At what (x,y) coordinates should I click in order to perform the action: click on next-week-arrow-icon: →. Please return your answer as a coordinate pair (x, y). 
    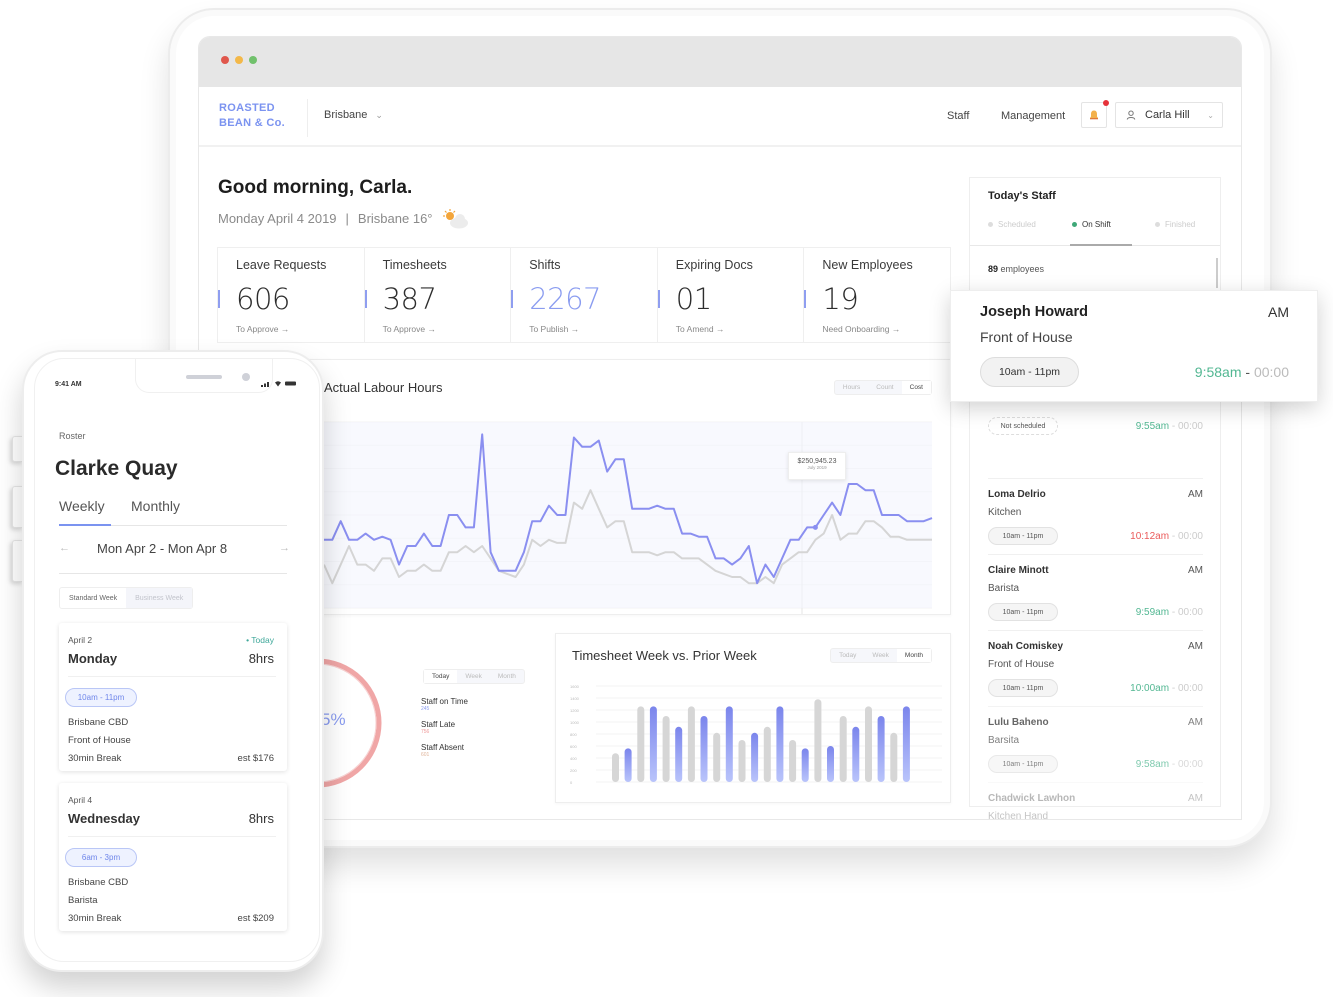
    Looking at the image, I should click on (284, 548).